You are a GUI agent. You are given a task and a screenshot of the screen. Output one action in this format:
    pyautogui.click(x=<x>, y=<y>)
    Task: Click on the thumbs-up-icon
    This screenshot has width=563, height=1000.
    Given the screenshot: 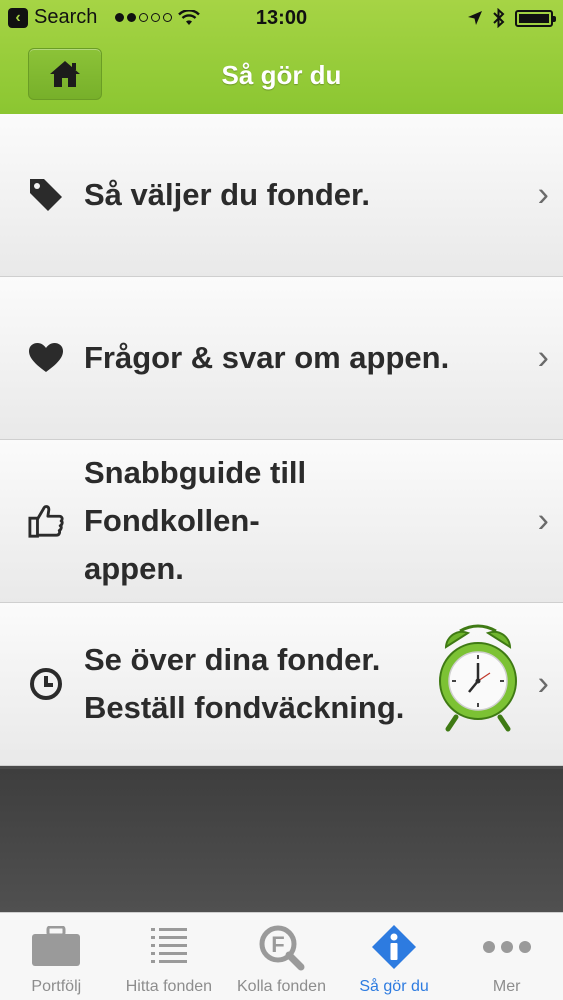 What is the action you would take?
    pyautogui.click(x=46, y=521)
    